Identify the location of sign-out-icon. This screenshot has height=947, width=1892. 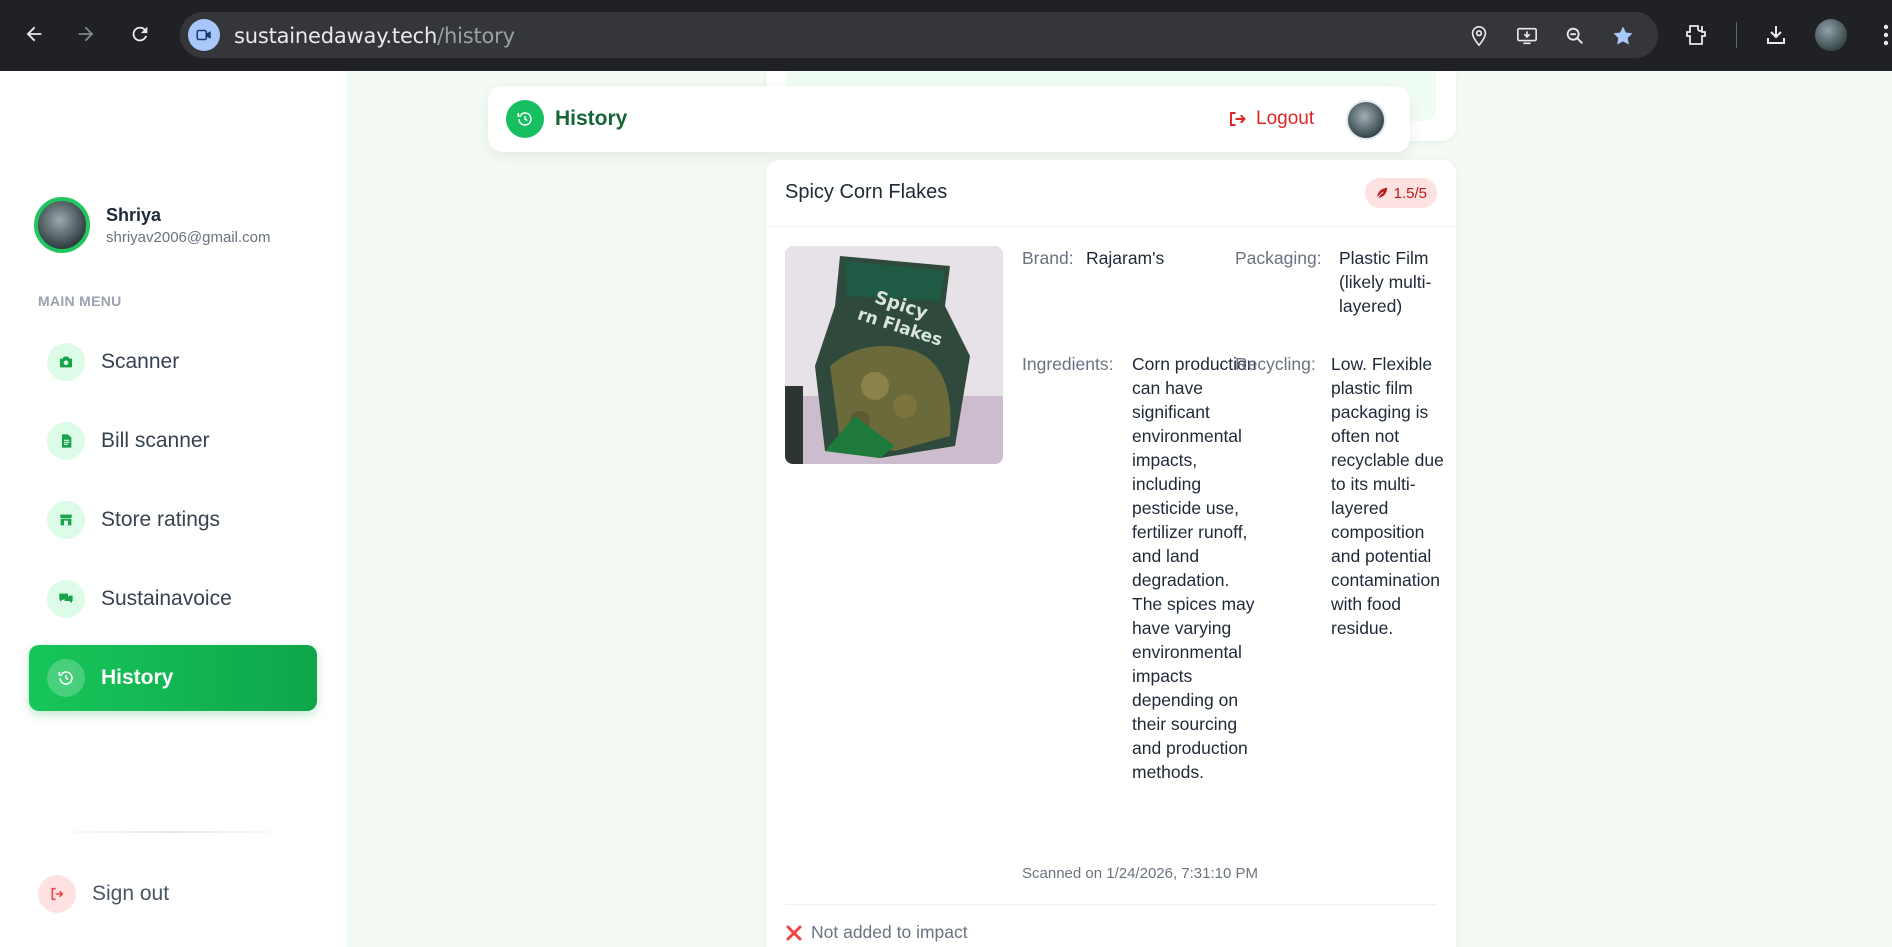
(57, 894).